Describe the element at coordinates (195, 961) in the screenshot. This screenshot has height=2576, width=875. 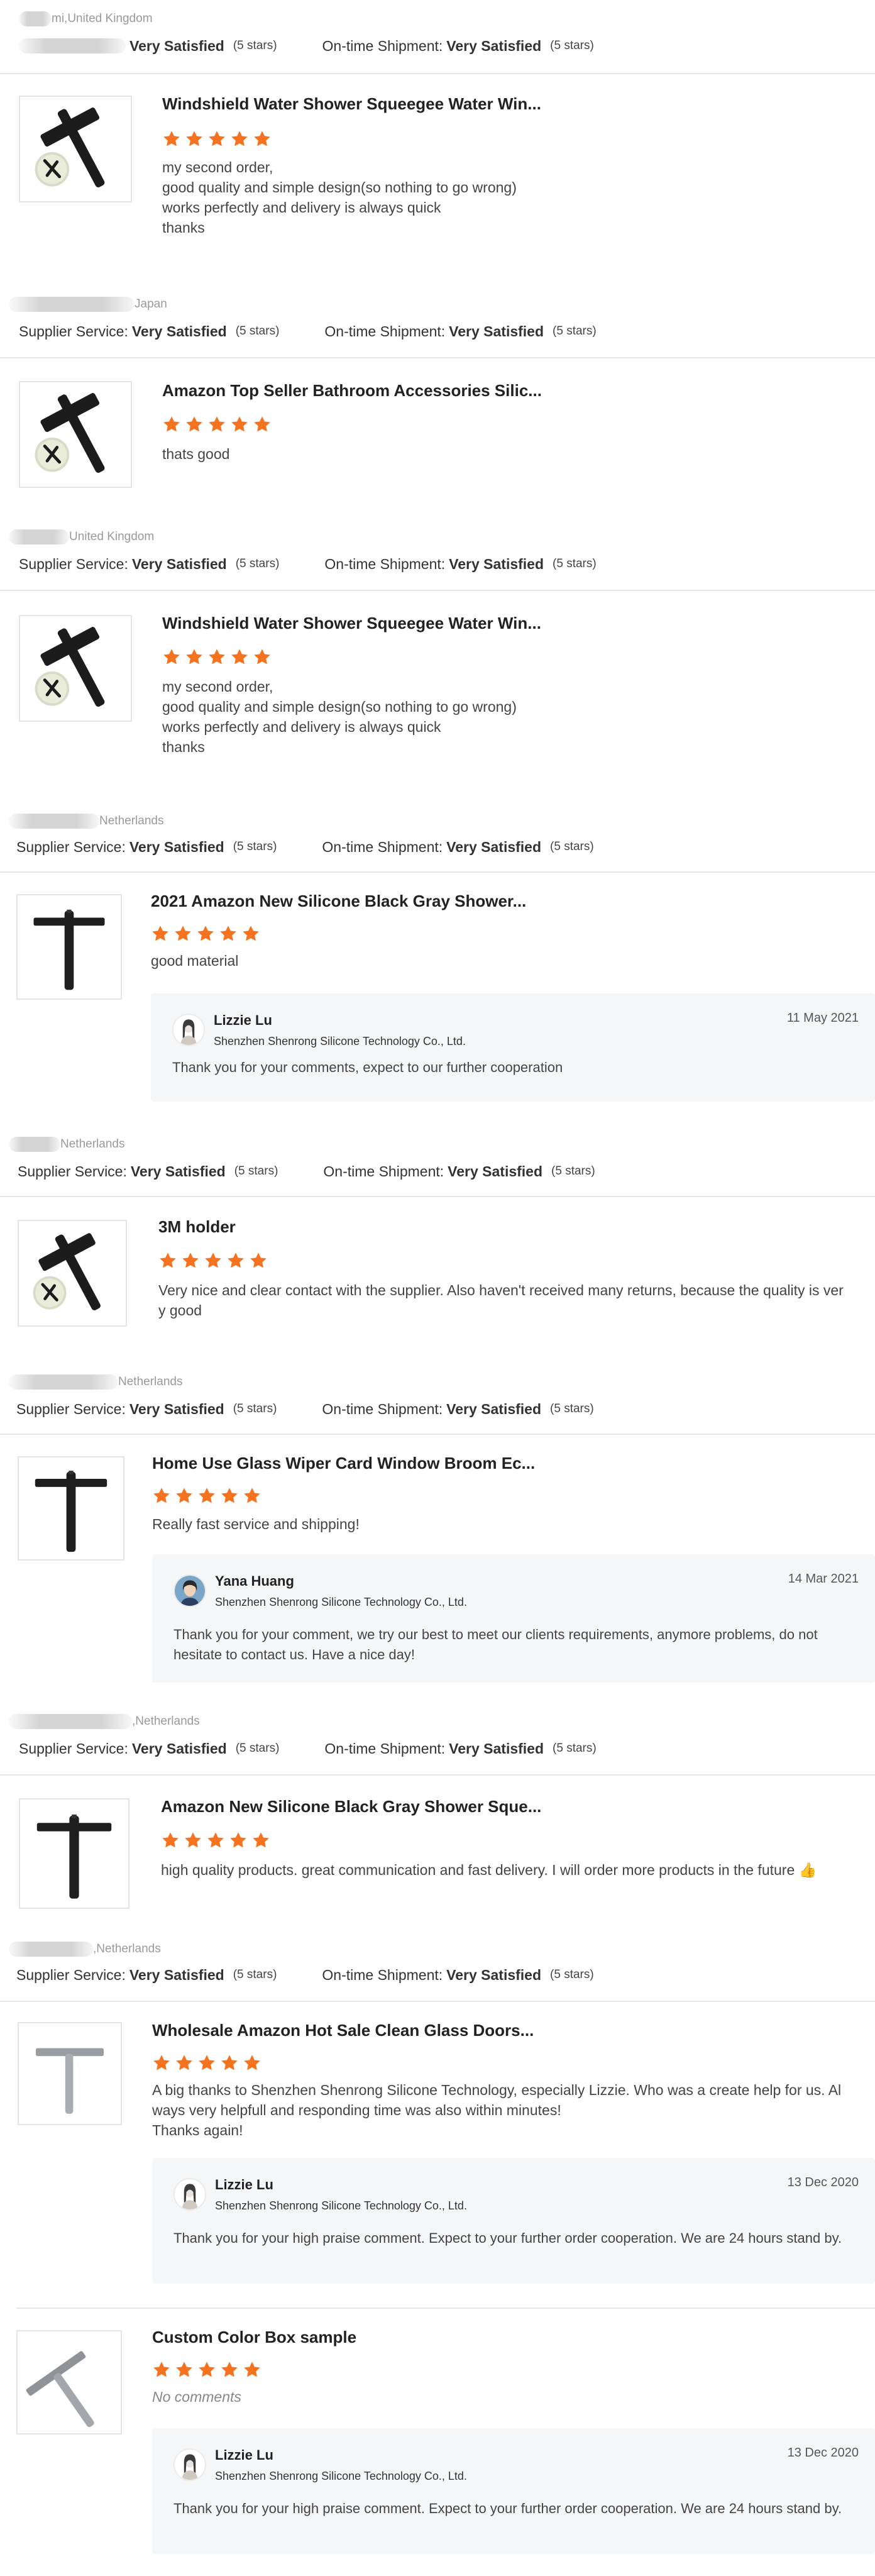
I see `review-comment: good material` at that location.